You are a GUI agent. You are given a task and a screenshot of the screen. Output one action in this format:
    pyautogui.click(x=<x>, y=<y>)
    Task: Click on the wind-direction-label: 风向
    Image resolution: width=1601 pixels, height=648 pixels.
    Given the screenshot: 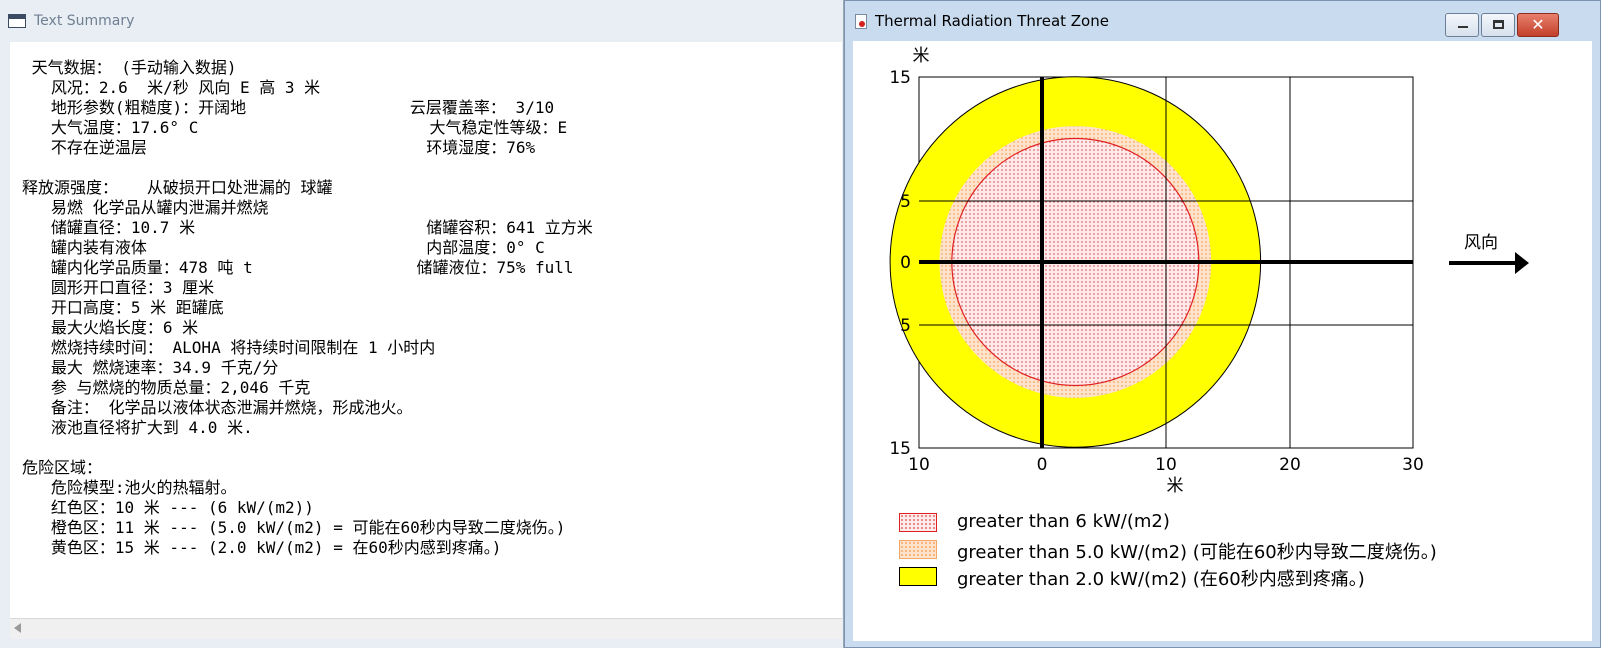 What is the action you would take?
    pyautogui.click(x=1481, y=243)
    